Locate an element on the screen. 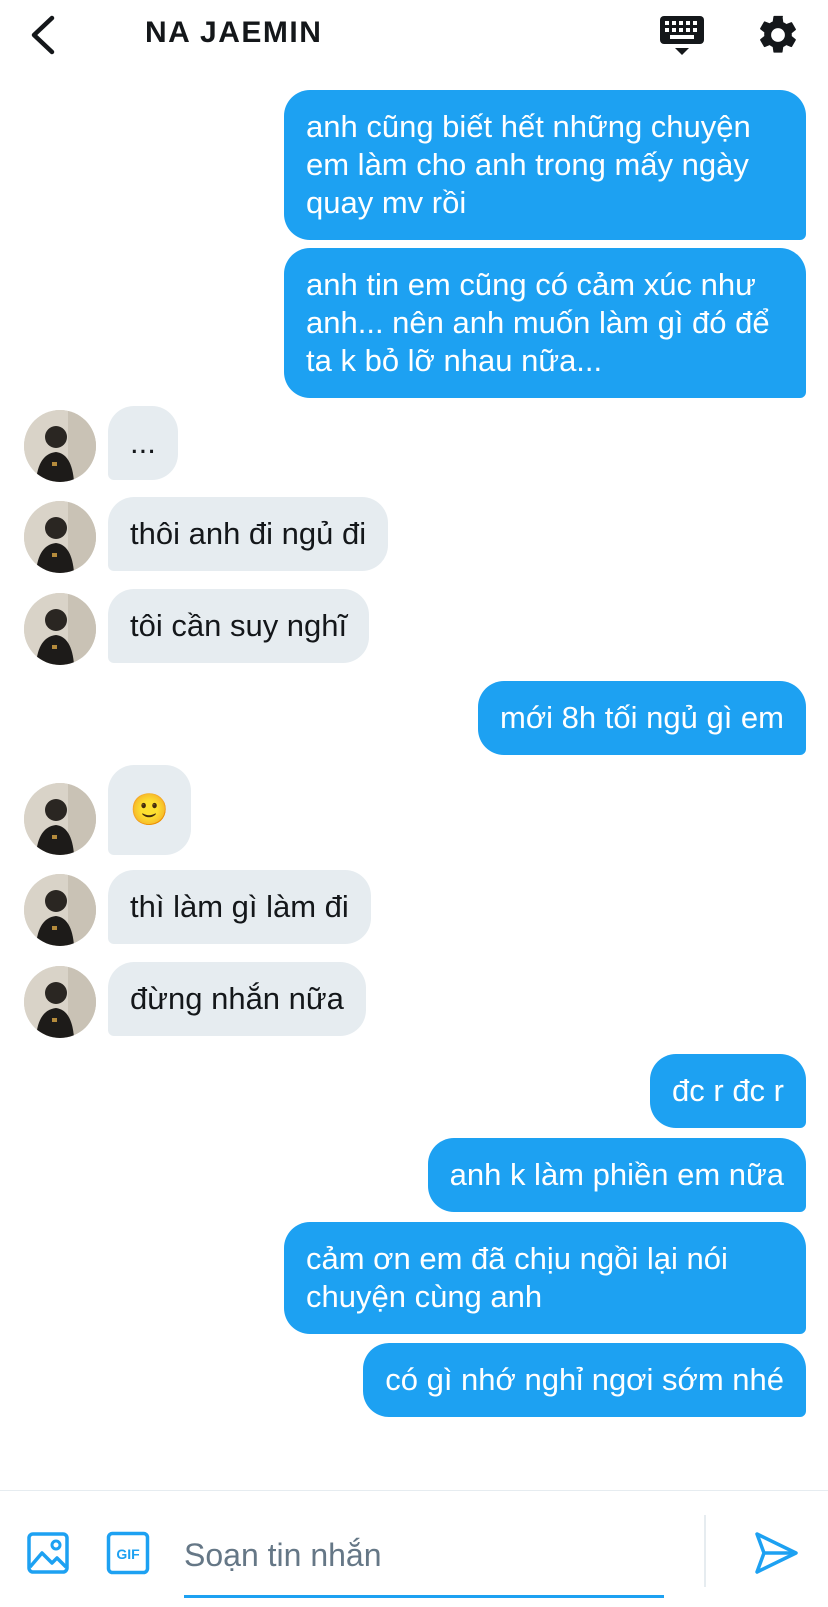  back-button is located at coordinates (45, 35).